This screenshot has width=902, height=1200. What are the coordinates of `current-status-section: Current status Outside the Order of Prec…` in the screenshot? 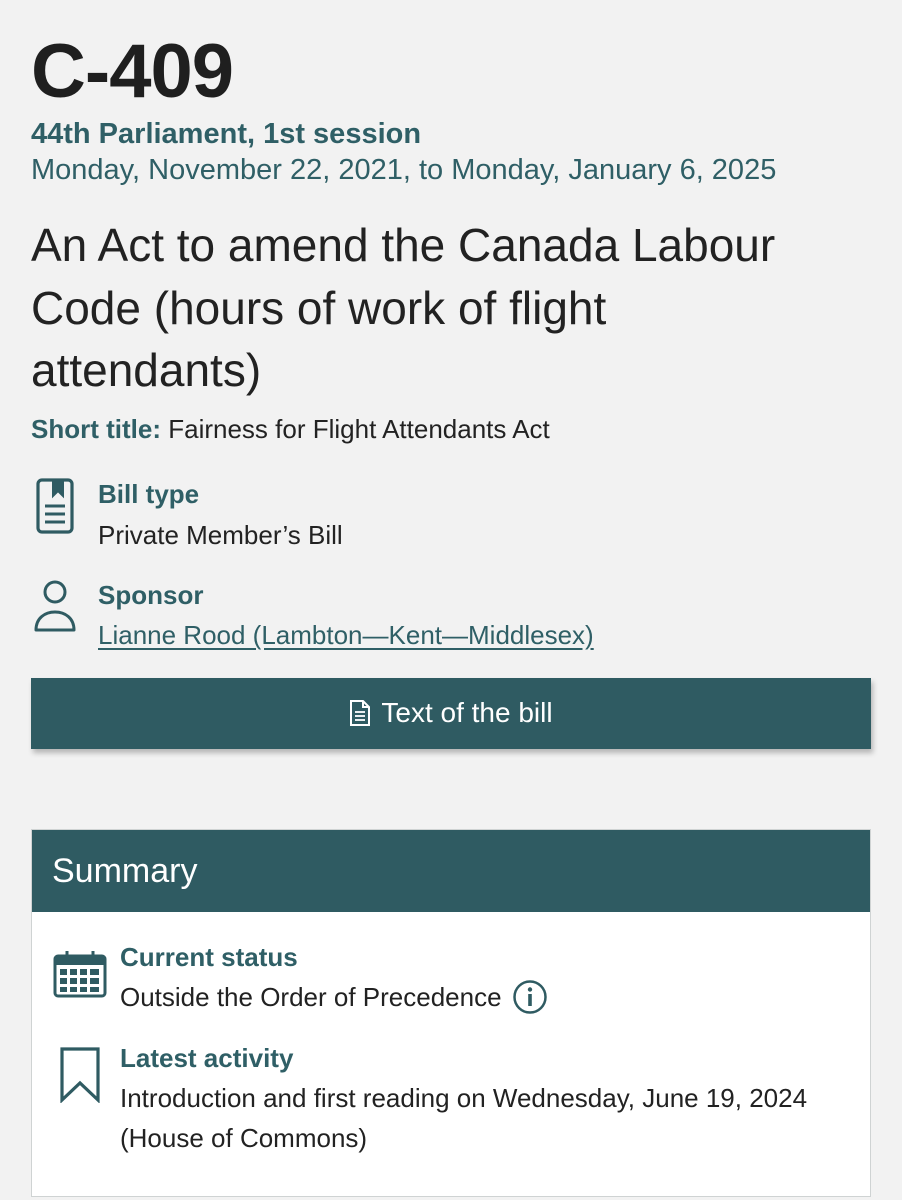 It's located at (451, 977).